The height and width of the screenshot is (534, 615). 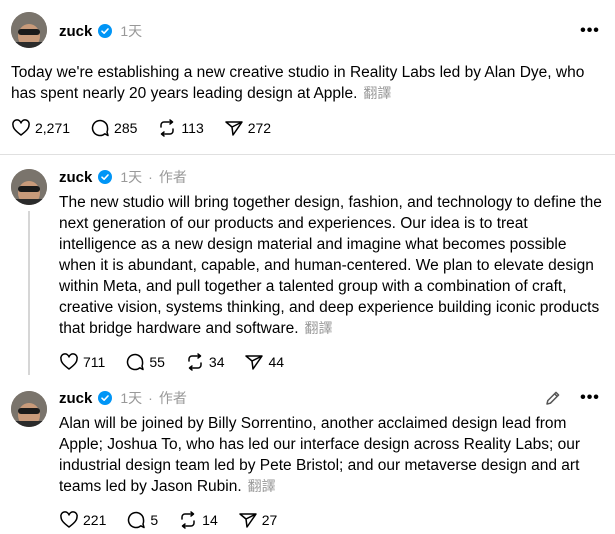 What do you see at coordinates (192, 128) in the screenshot?
I see `repost-count: 113` at bounding box center [192, 128].